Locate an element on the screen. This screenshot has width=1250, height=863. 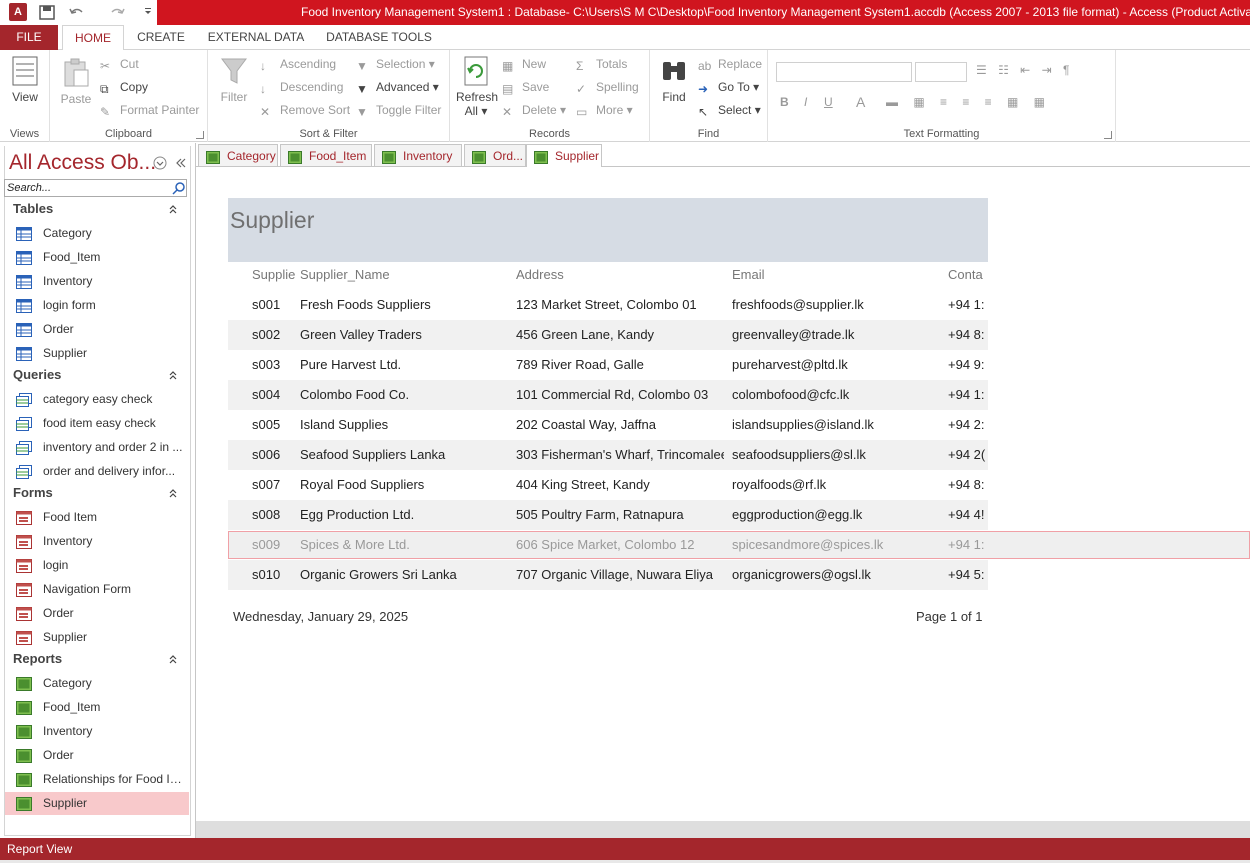
doc-tab-supplier: Supplier is located at coordinates (564, 155).